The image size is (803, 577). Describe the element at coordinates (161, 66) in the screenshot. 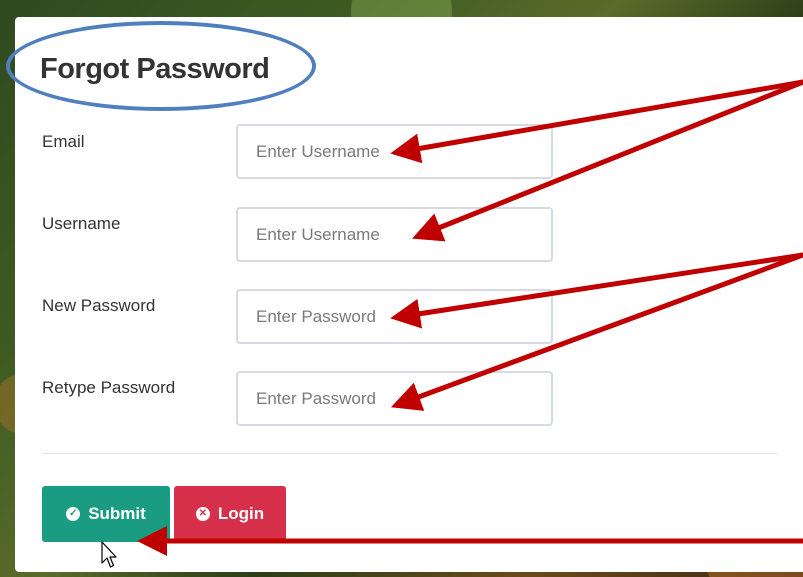

I see `title-highlight-circle` at that location.